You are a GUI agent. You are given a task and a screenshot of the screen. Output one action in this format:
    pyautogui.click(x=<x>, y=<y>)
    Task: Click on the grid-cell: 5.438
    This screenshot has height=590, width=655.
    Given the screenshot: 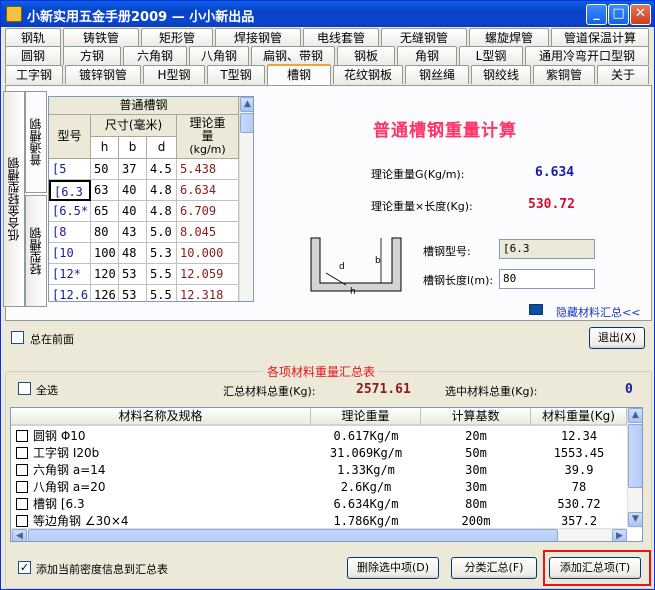 What is the action you would take?
    pyautogui.click(x=208, y=169)
    